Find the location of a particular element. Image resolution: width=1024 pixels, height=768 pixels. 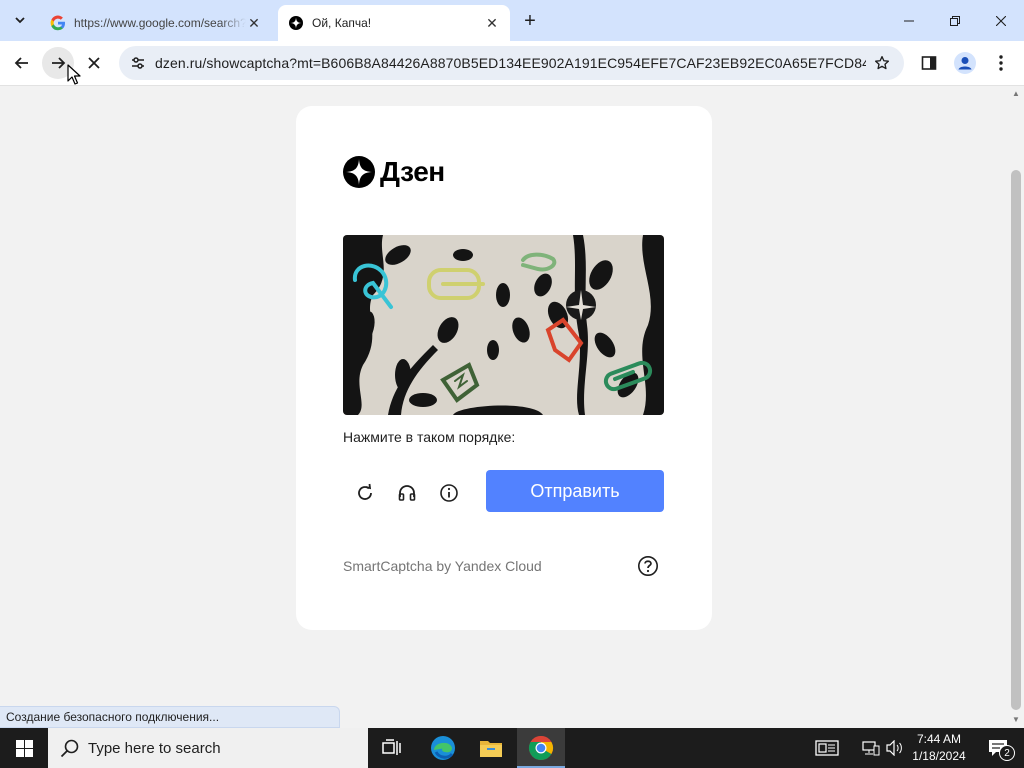

back-button is located at coordinates (22, 63).